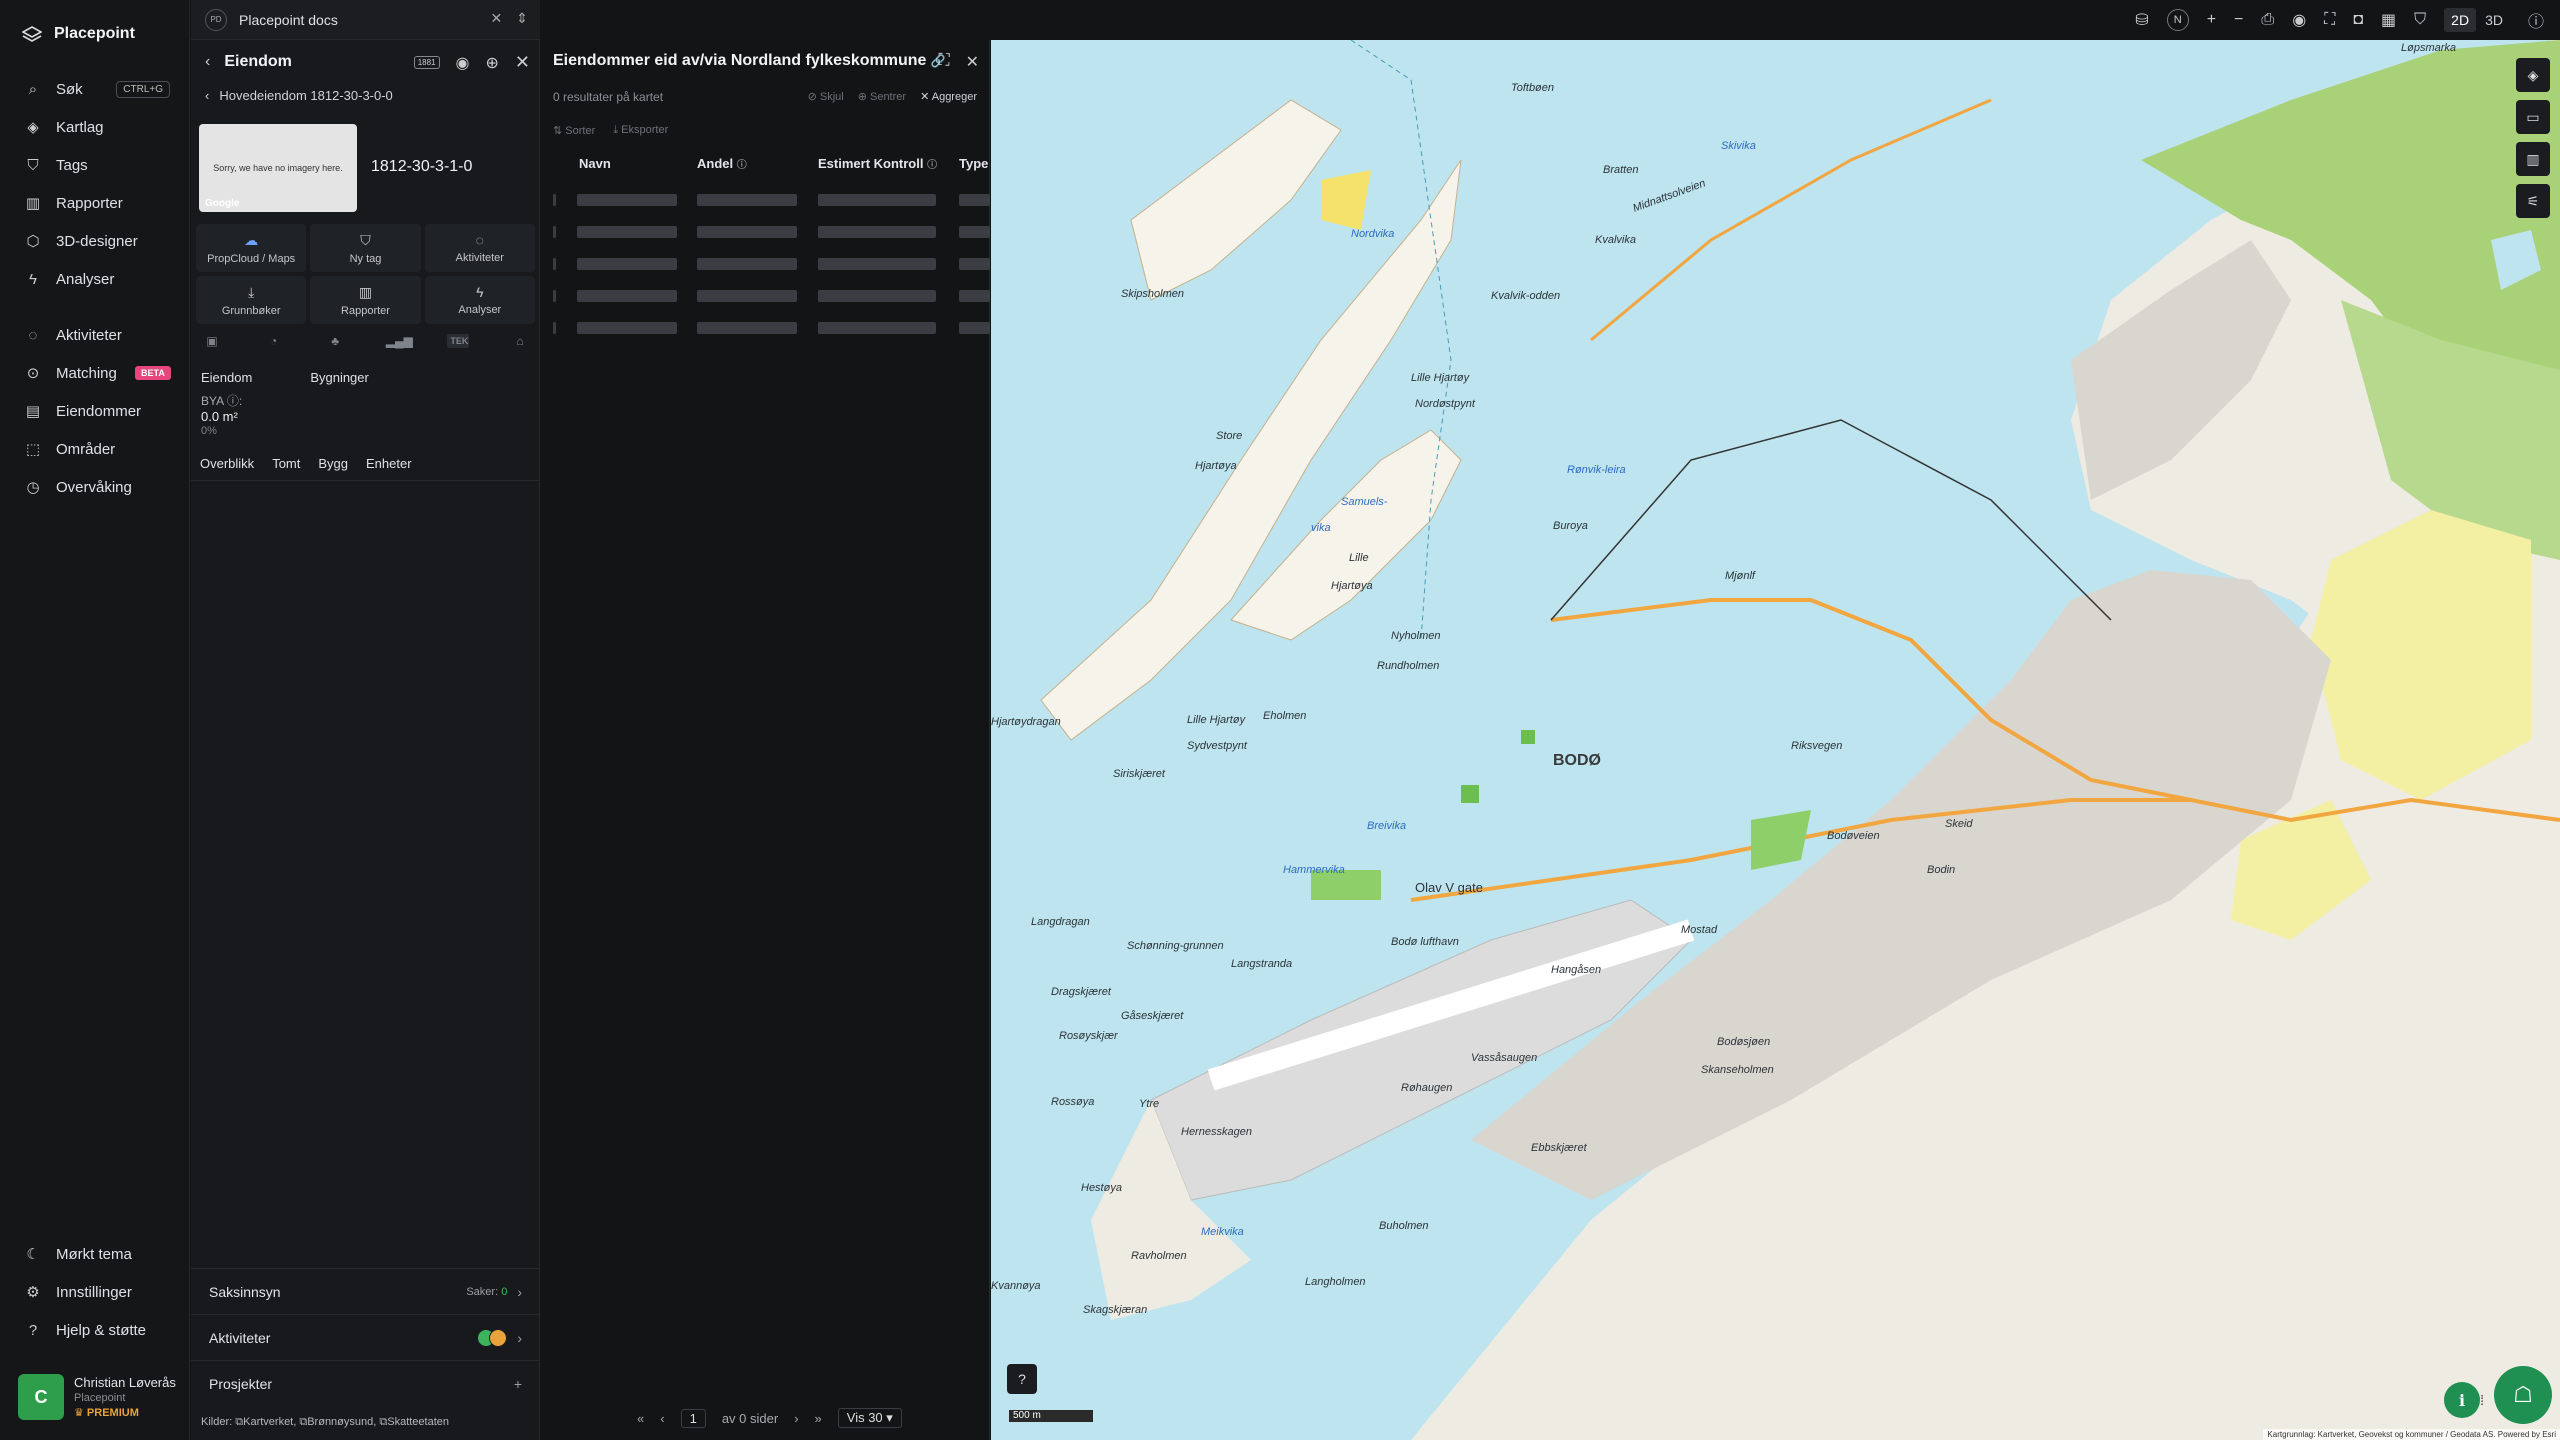 The height and width of the screenshot is (1440, 2560). What do you see at coordinates (869, 1418) in the screenshot?
I see `page-size-select: Vis 30 ▾` at bounding box center [869, 1418].